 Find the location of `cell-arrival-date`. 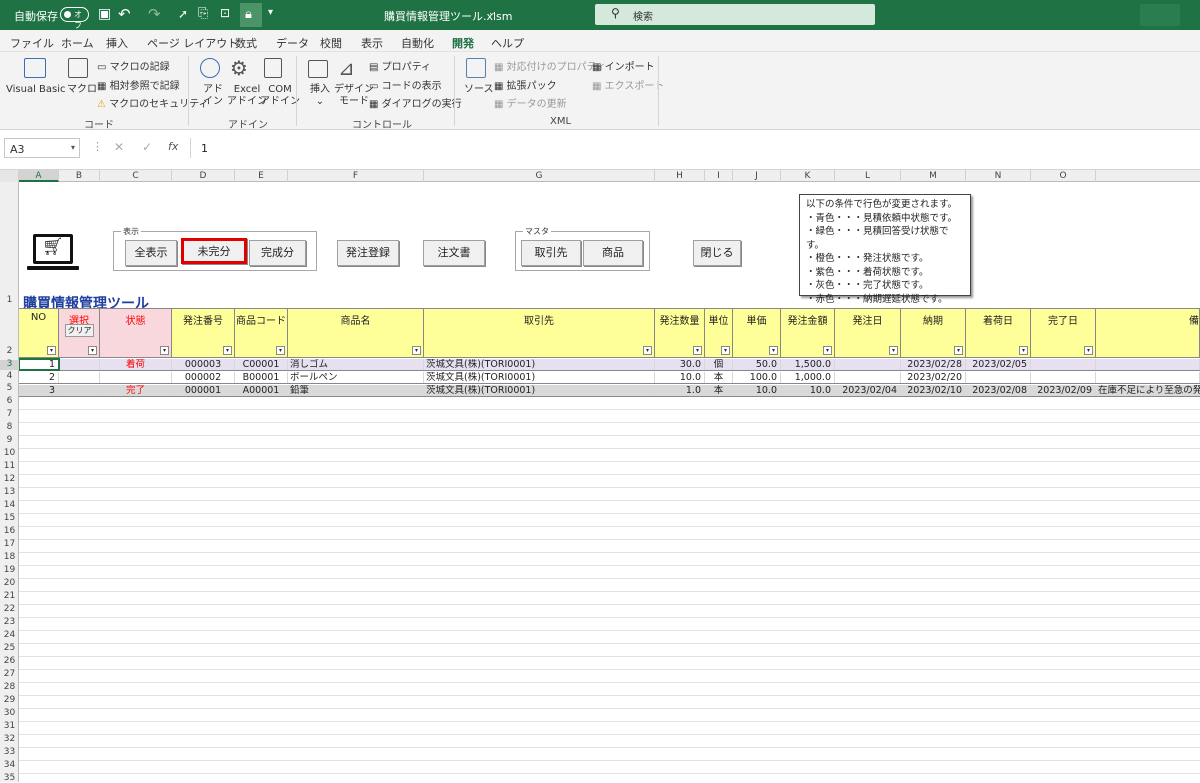

cell-arrival-date is located at coordinates (998, 377).